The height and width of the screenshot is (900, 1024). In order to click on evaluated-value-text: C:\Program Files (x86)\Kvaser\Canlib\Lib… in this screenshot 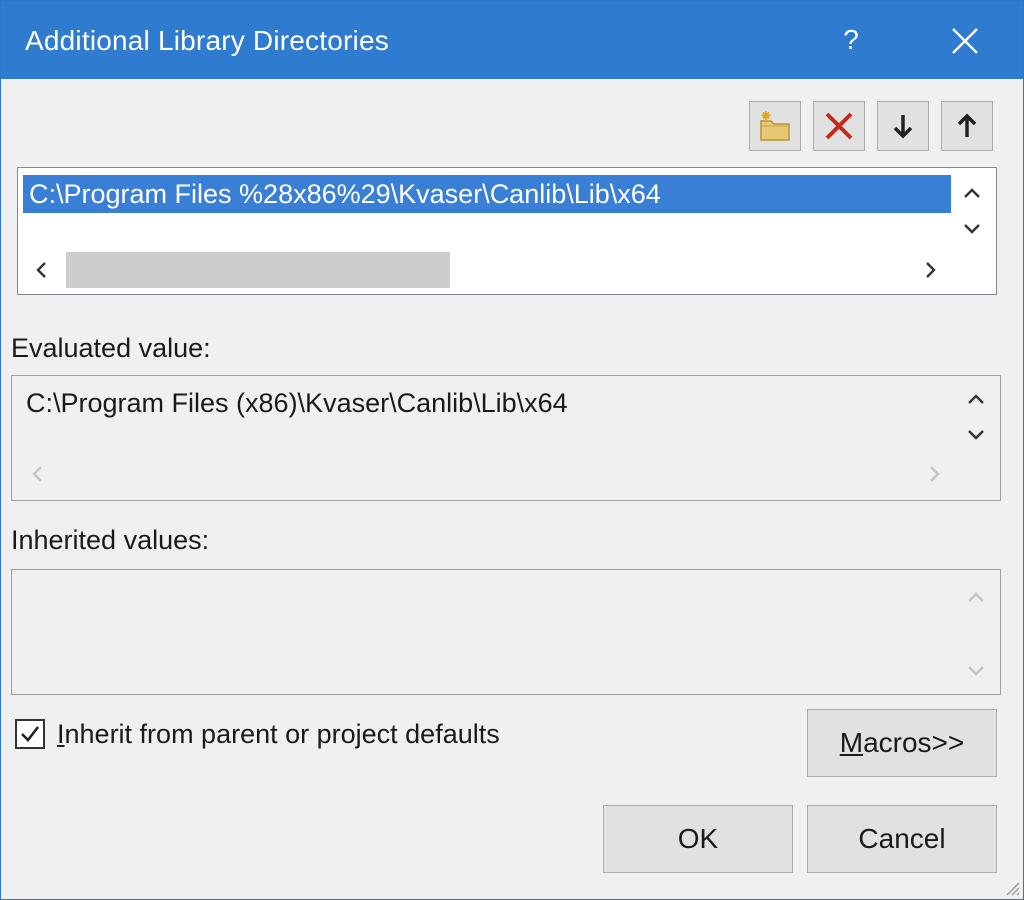, I will do `click(297, 403)`.